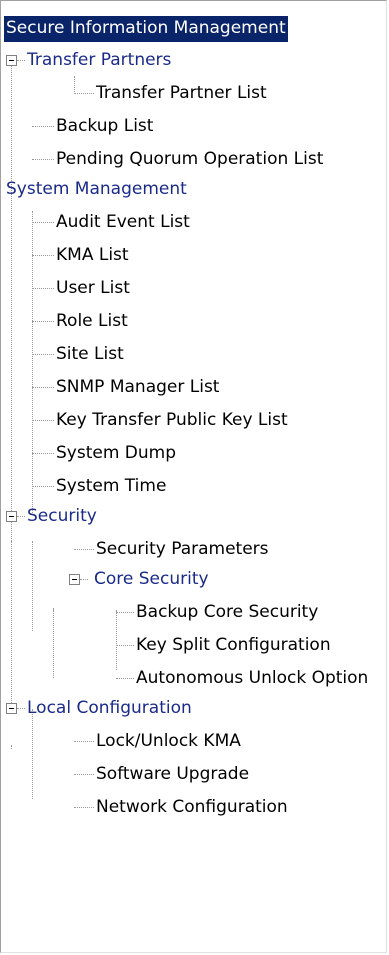 The height and width of the screenshot is (955, 389). I want to click on tree-node-label: Security Parameters, so click(182, 550).